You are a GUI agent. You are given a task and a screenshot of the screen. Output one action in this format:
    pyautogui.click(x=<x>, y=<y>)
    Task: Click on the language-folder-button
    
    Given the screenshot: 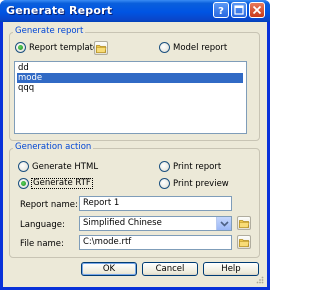 What is the action you would take?
    pyautogui.click(x=244, y=223)
    